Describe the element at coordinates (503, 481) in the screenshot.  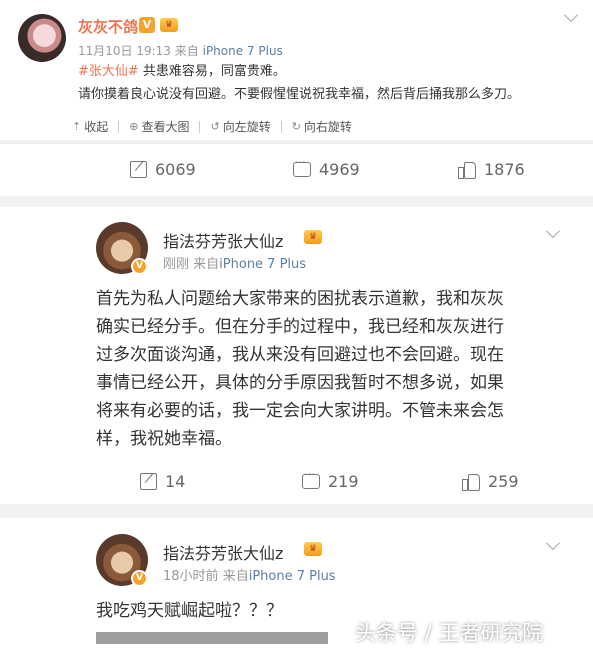
I see `like-count: 259` at that location.